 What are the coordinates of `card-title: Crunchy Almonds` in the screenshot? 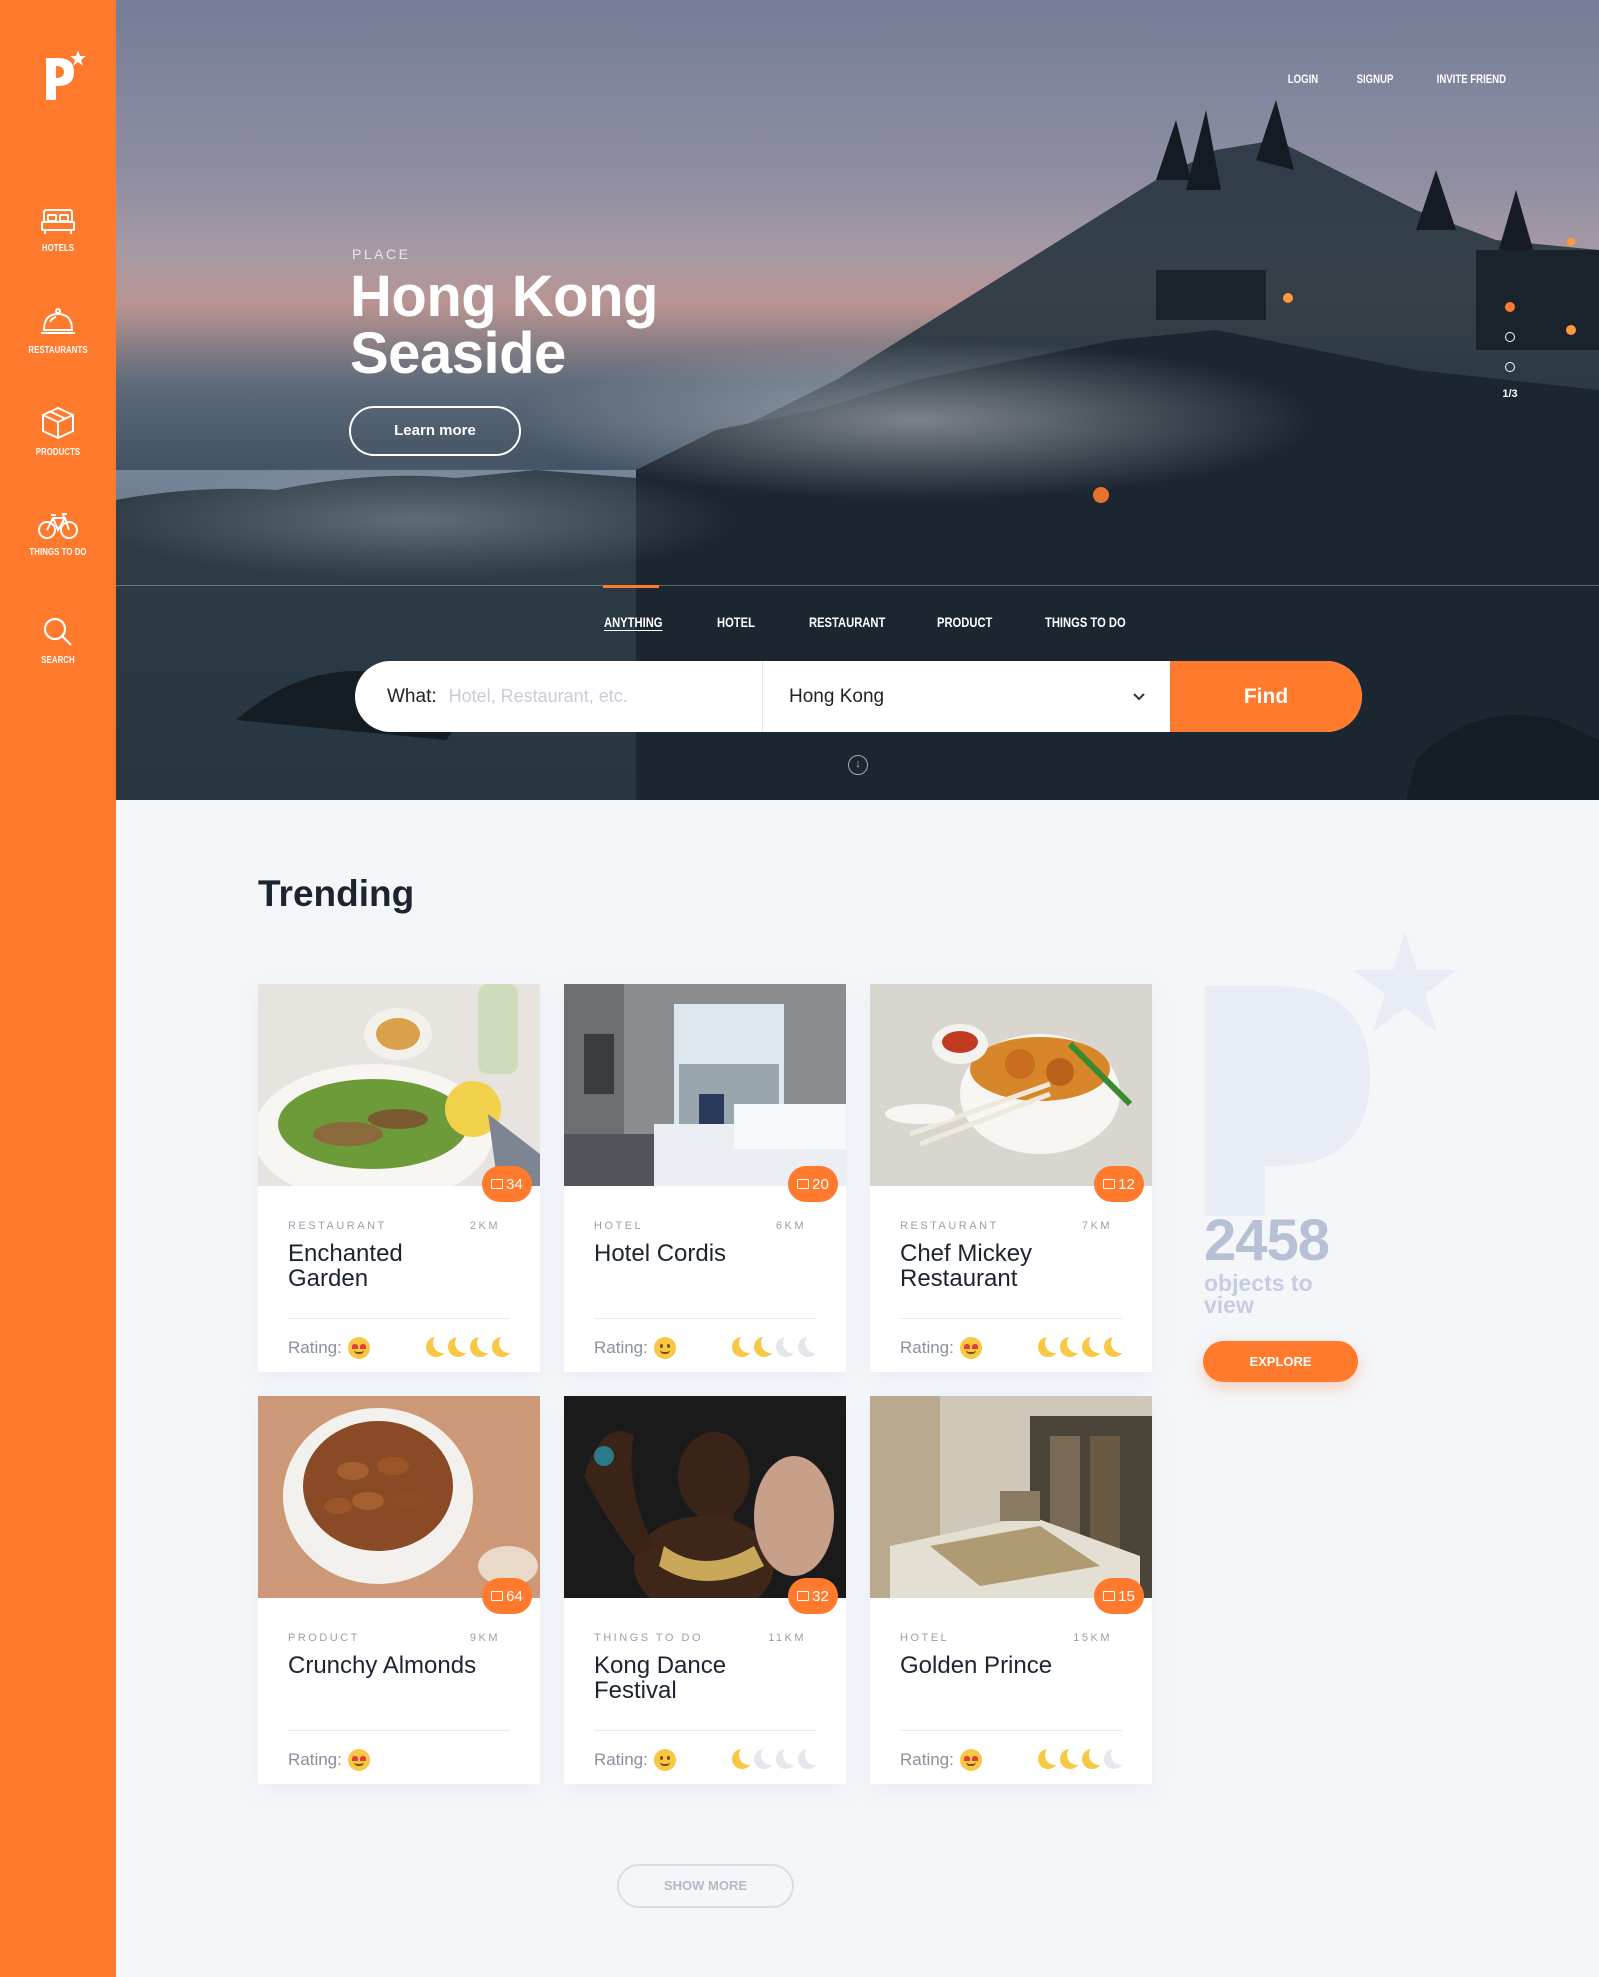 It's located at (388, 1665).